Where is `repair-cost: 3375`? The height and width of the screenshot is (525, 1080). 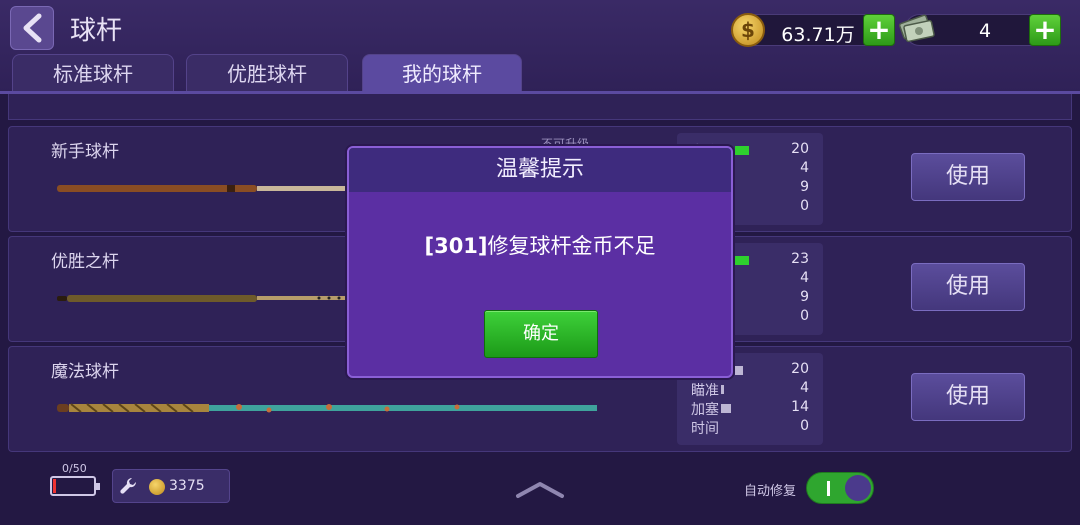 repair-cost: 3375 is located at coordinates (187, 486).